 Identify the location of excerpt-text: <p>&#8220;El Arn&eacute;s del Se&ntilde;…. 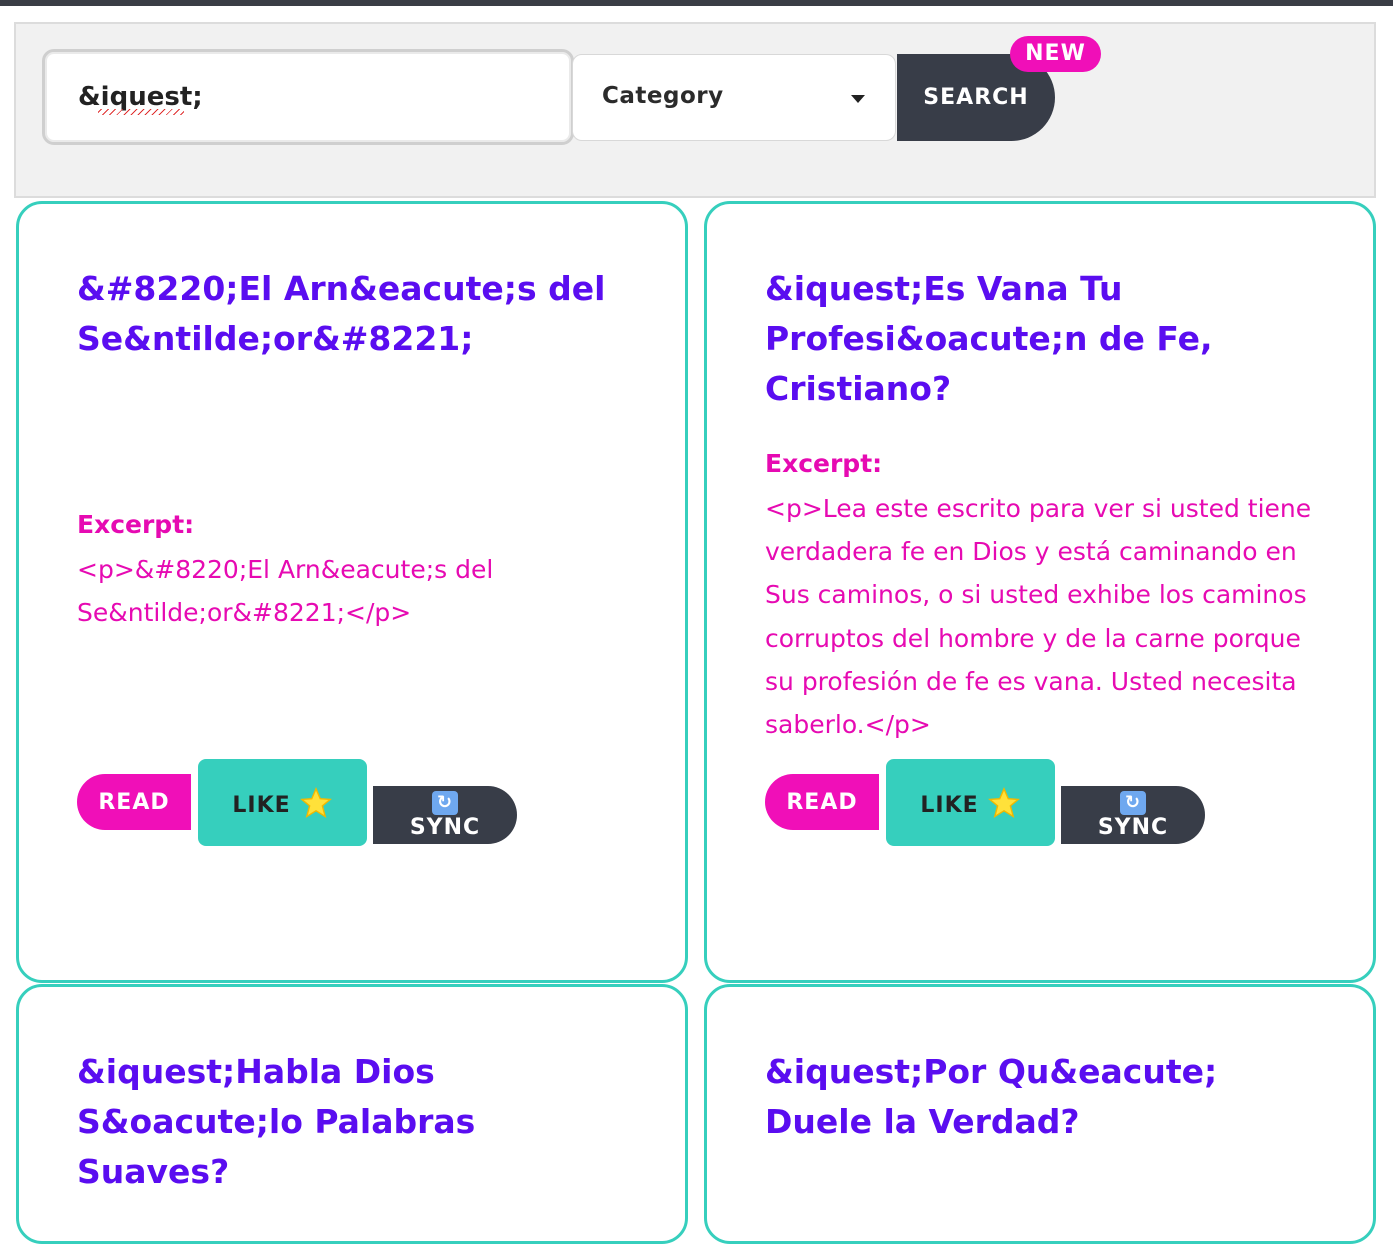
(285, 591).